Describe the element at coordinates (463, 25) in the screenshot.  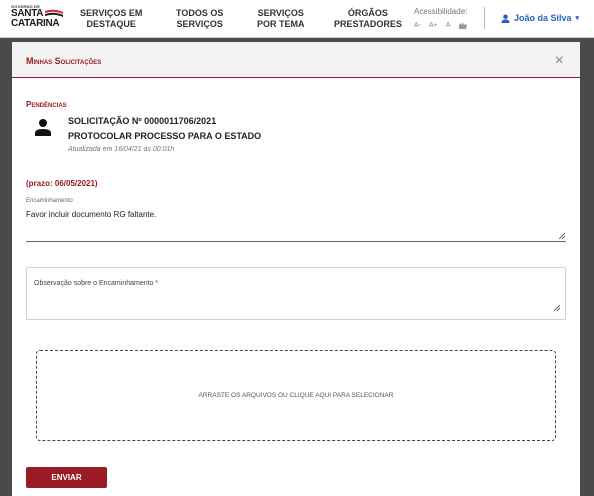
I see `sign-language-icon` at that location.